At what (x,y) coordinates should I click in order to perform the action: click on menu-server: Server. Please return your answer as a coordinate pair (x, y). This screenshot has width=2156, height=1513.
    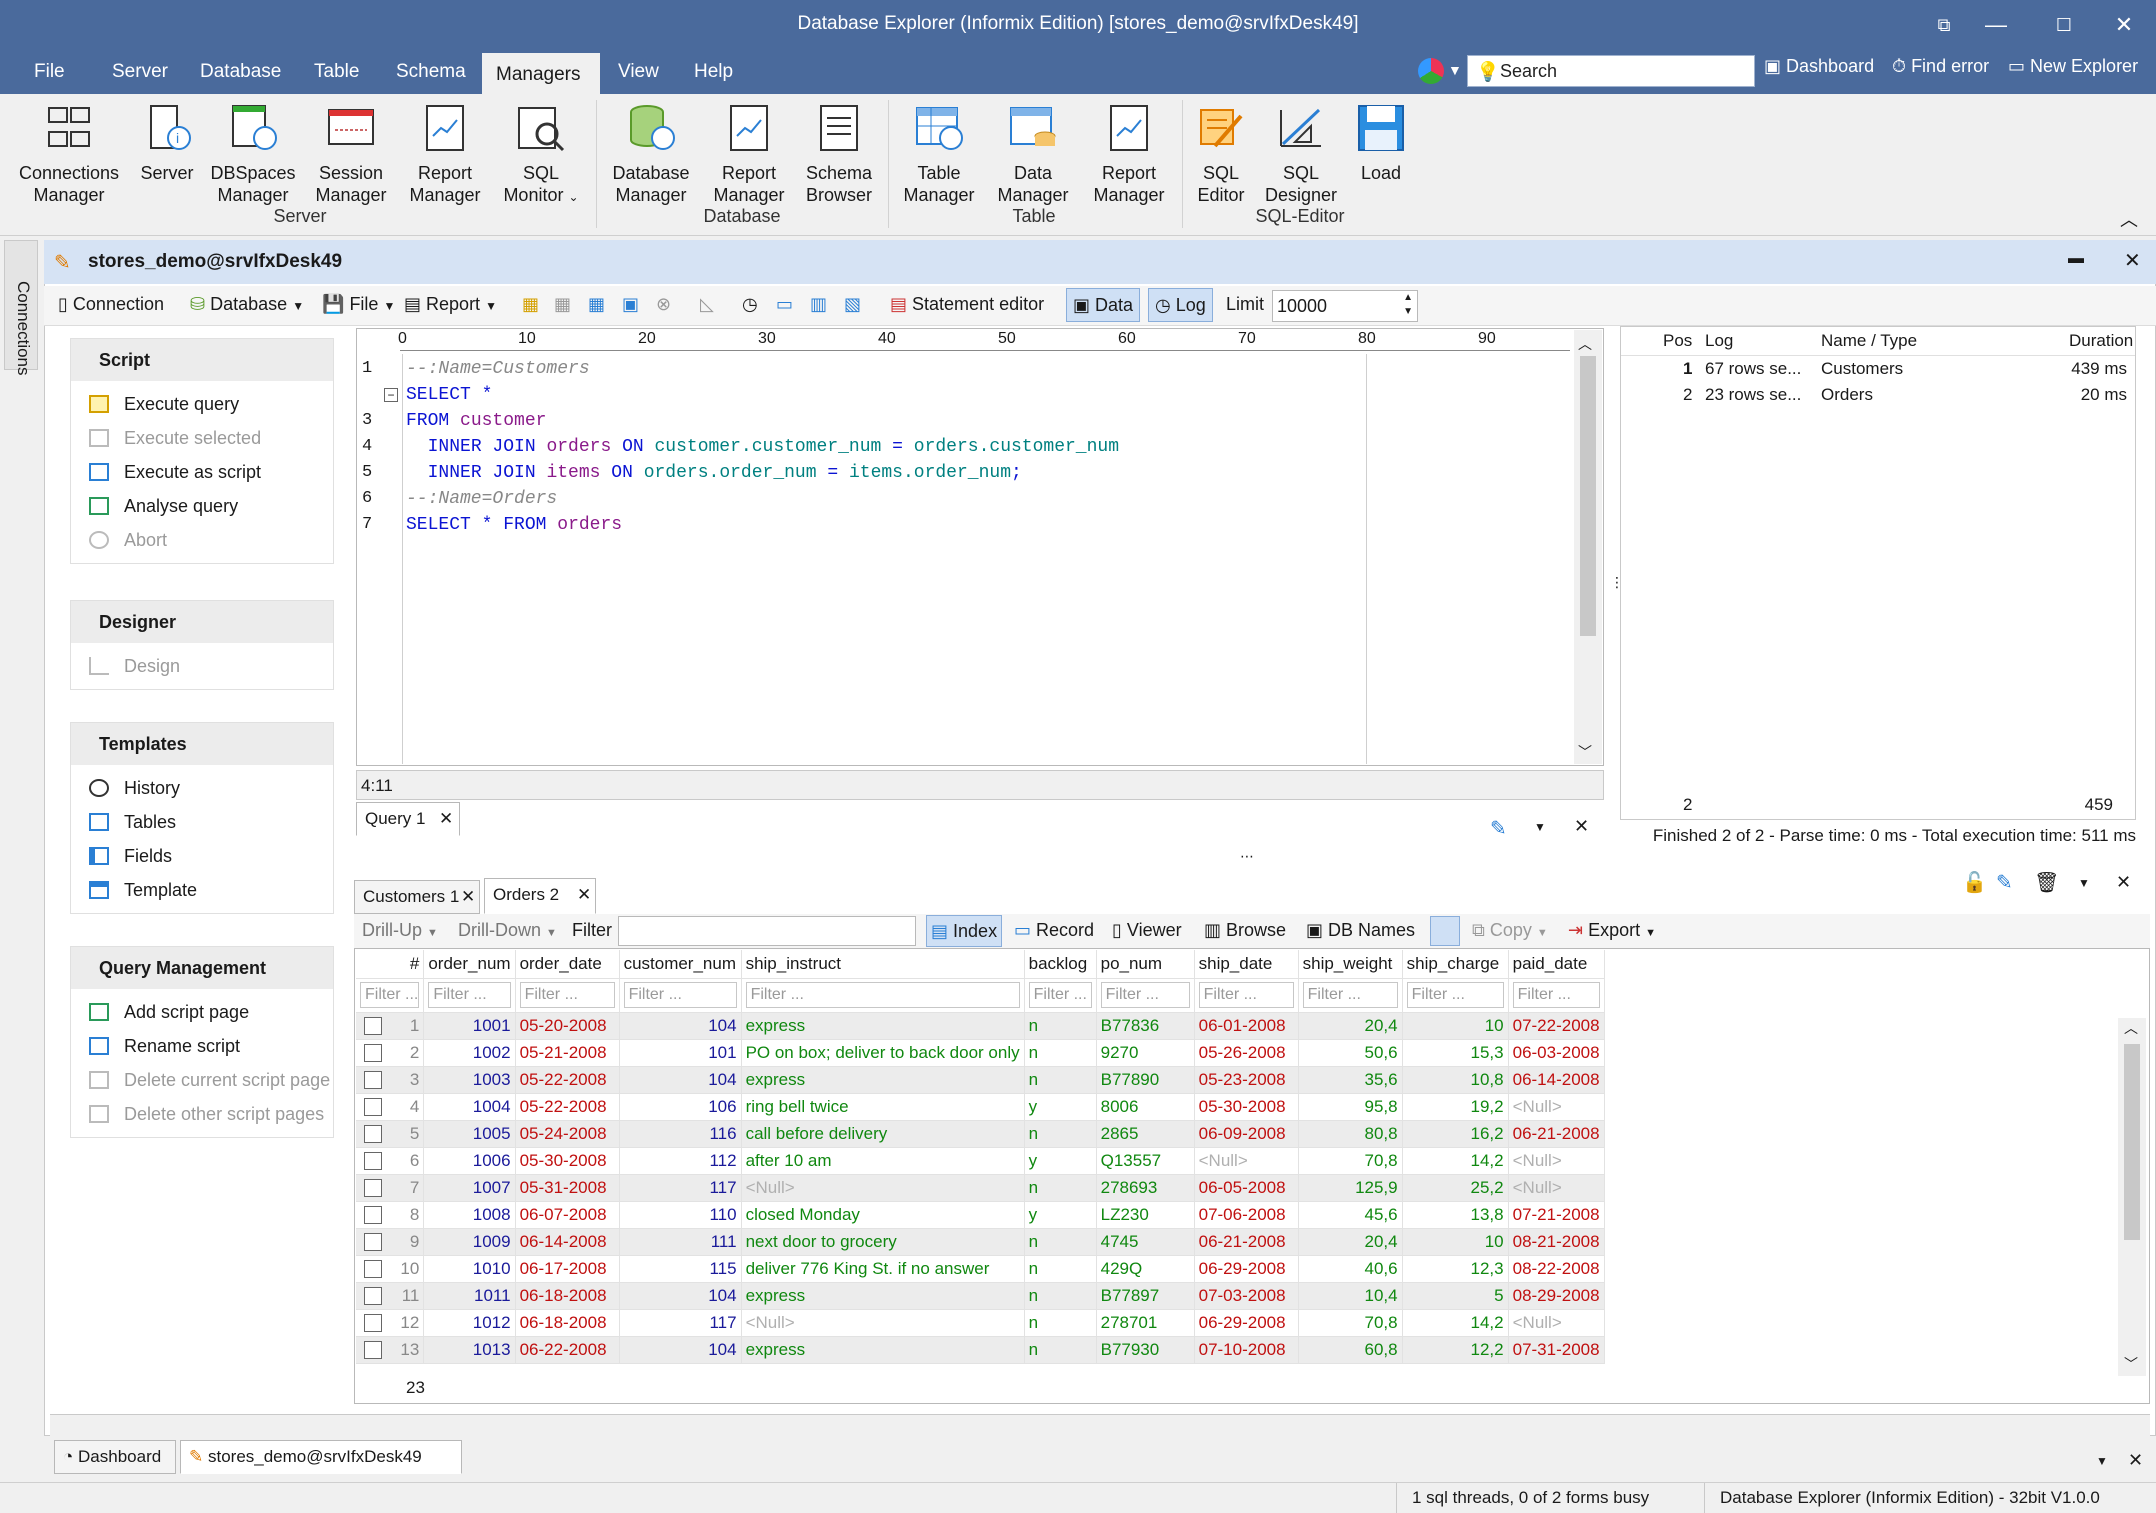
    Looking at the image, I should click on (140, 72).